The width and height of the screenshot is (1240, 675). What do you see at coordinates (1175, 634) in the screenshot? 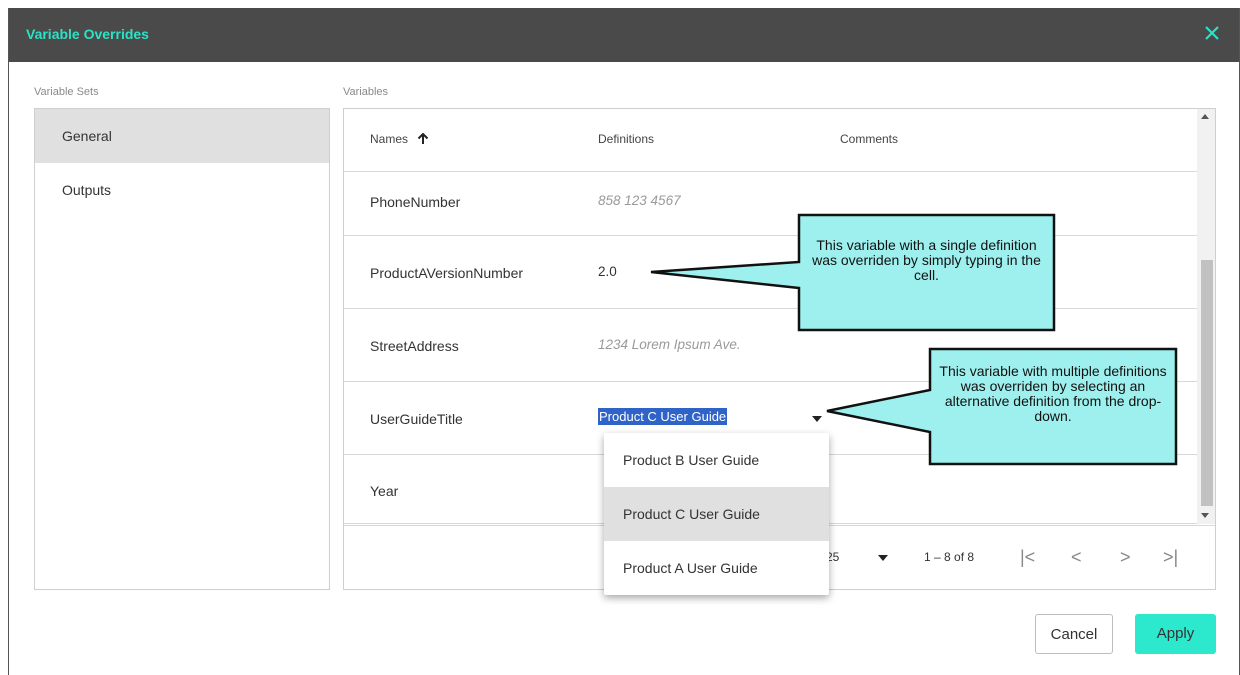
I see `apply-button: Apply` at bounding box center [1175, 634].